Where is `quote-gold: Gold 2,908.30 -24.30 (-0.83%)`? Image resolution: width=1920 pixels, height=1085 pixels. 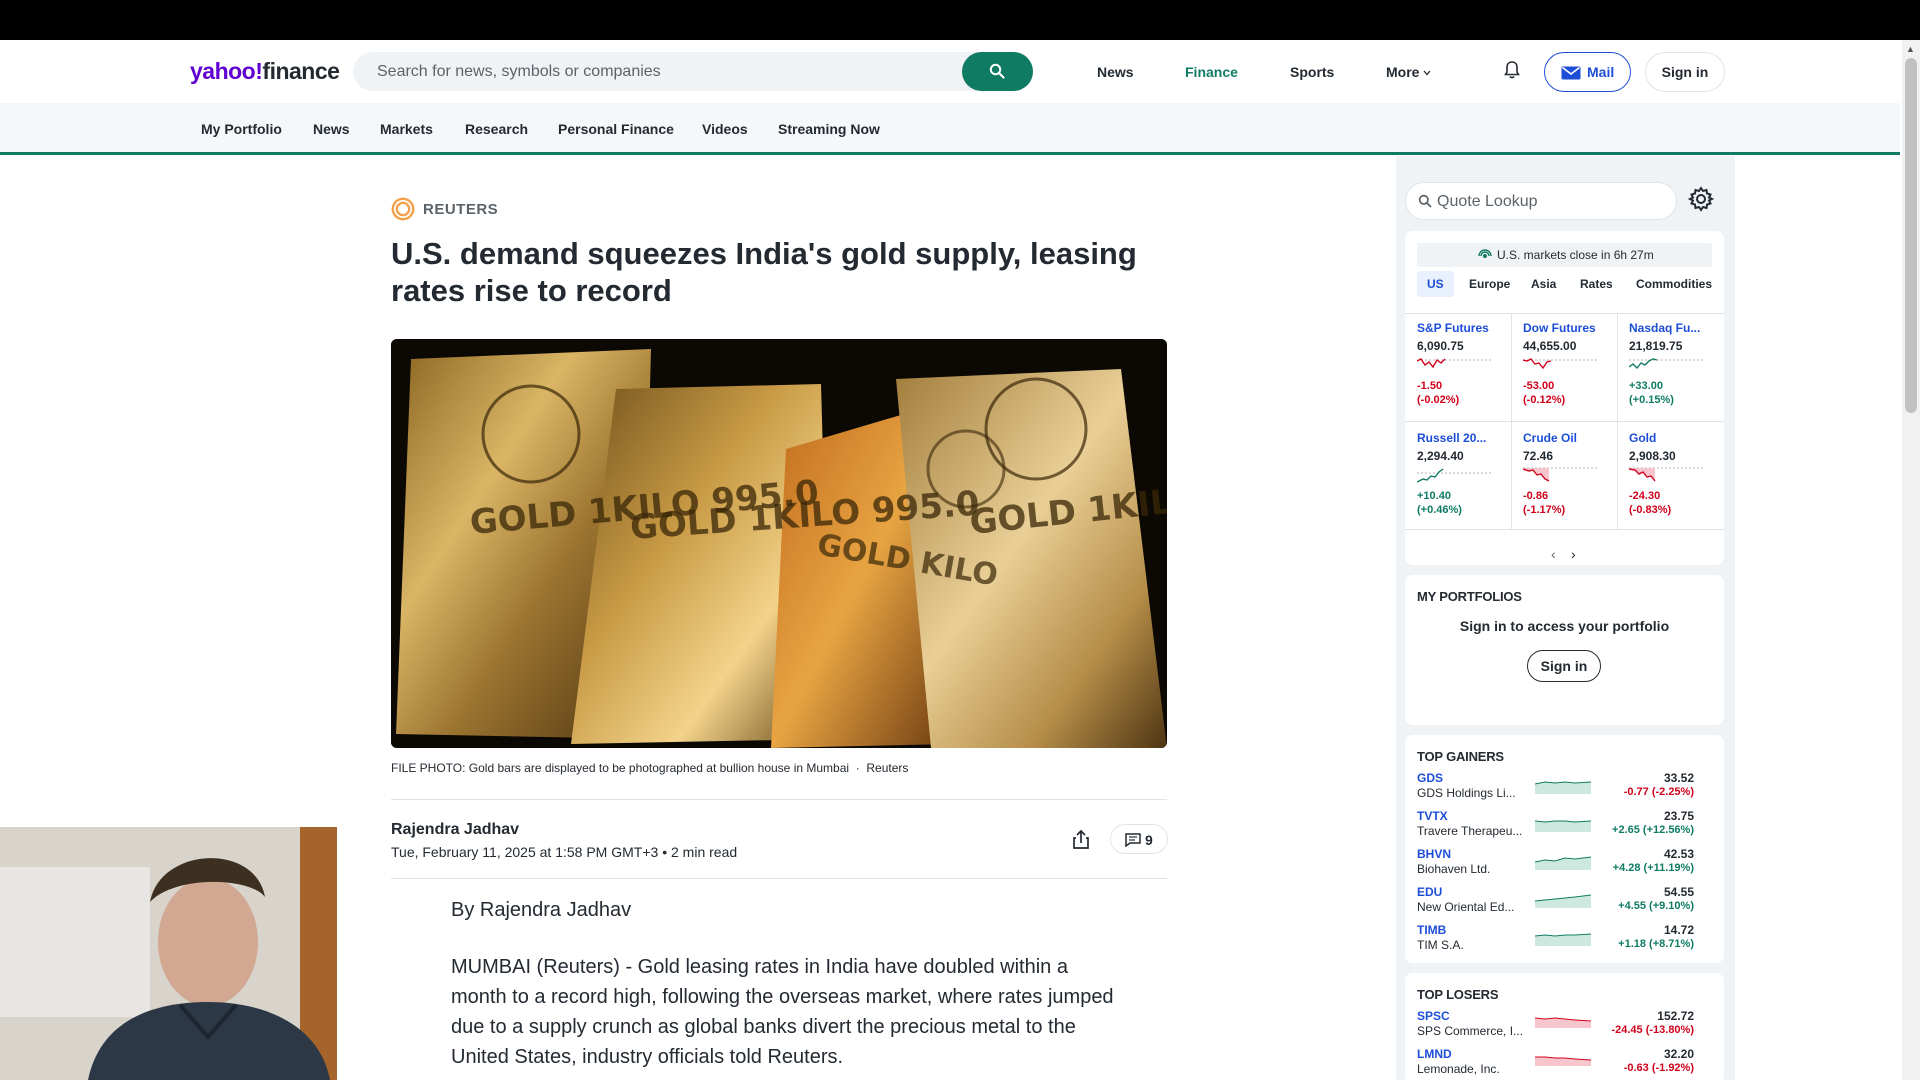 quote-gold: Gold 2,908.30 -24.30 (-0.83%) is located at coordinates (1666, 481).